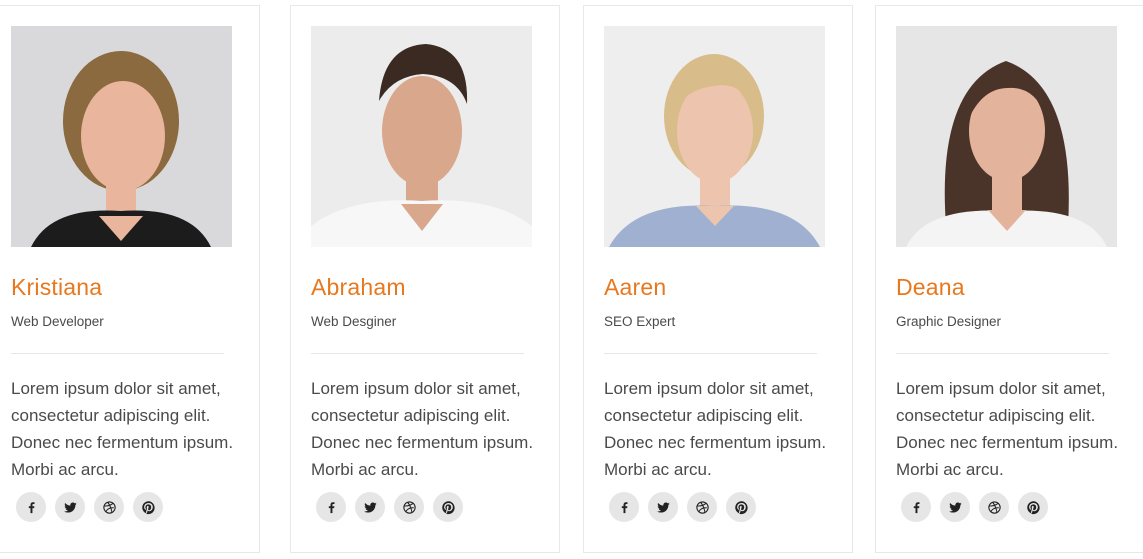 The width and height of the screenshot is (1143, 559). What do you see at coordinates (930, 287) in the screenshot?
I see `member-name: Deana` at bounding box center [930, 287].